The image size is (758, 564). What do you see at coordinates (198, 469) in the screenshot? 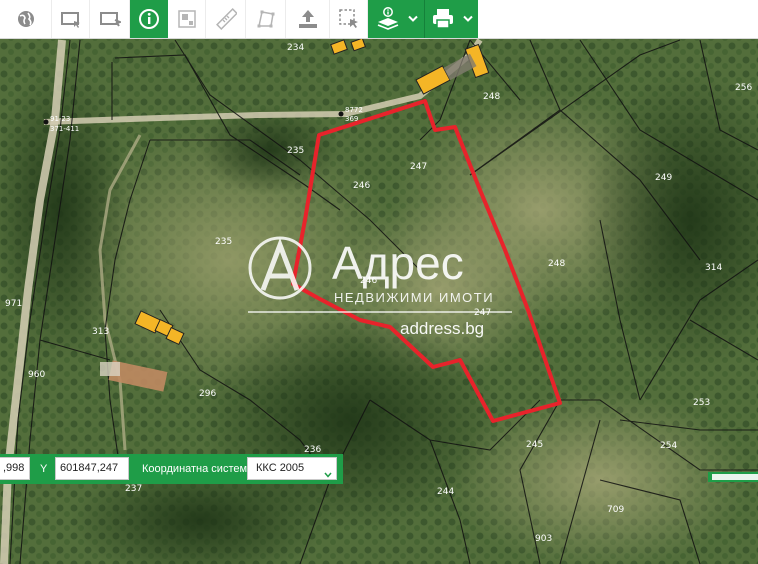
I see `coordinate-system-label: Координатна система` at bounding box center [198, 469].